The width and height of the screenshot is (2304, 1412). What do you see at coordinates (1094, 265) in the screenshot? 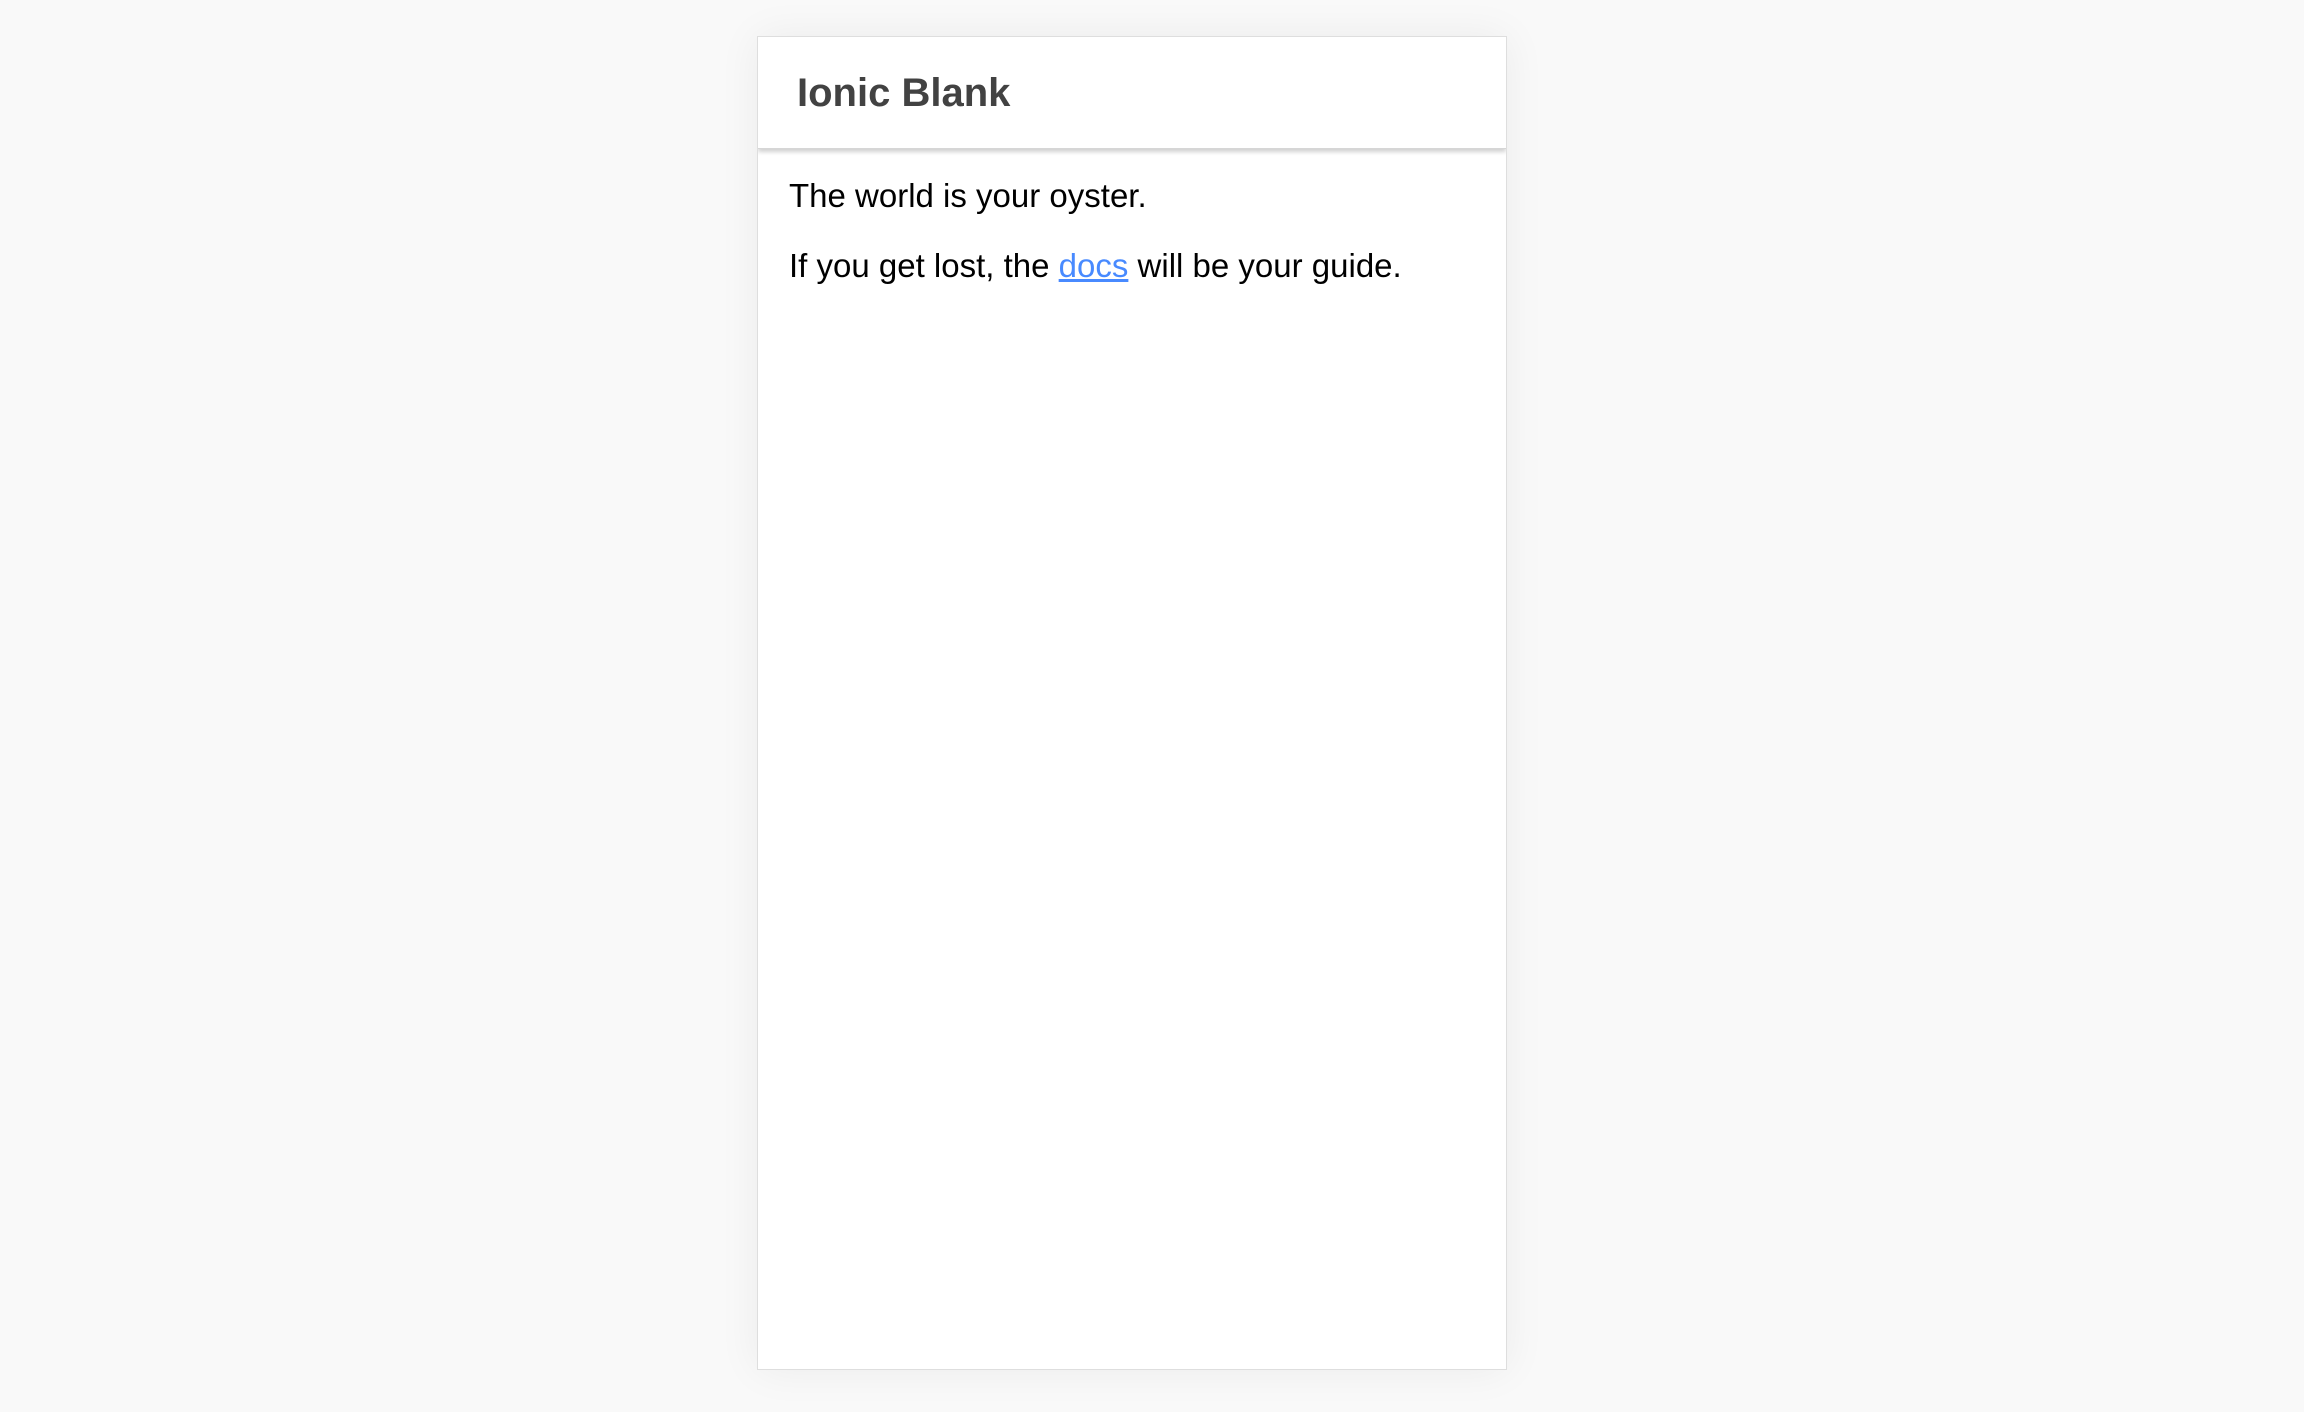
I see `docs-link: docs` at bounding box center [1094, 265].